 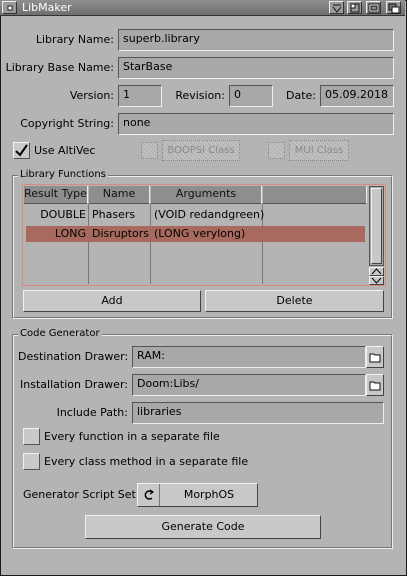 I want to click on revision-field: 0, so click(x=251, y=96).